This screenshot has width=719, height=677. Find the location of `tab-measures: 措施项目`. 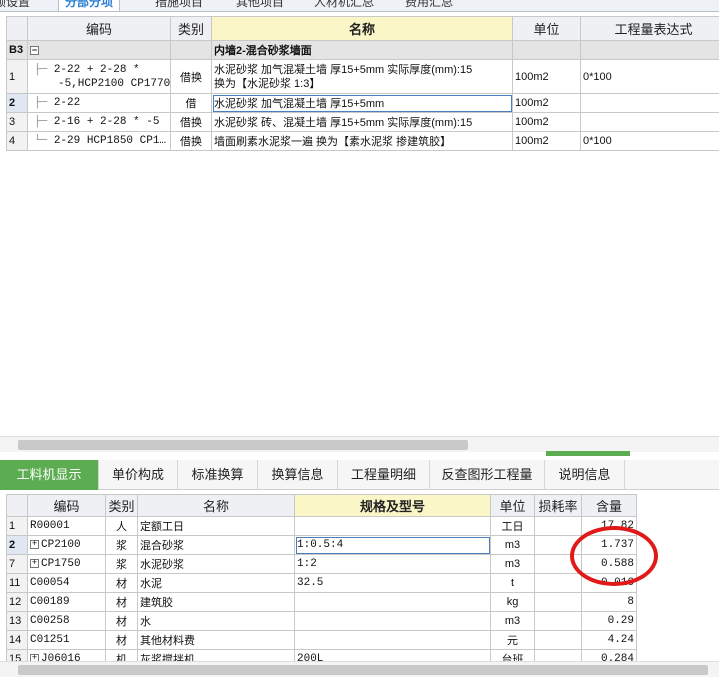

tab-measures: 措施项目 is located at coordinates (179, 5).